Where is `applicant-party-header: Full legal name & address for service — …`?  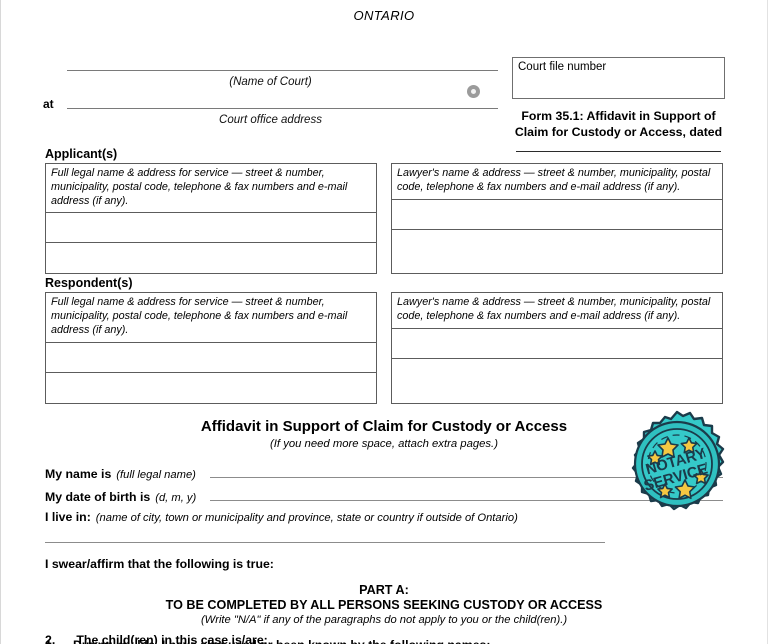 applicant-party-header: Full legal name & address for service — … is located at coordinates (211, 189).